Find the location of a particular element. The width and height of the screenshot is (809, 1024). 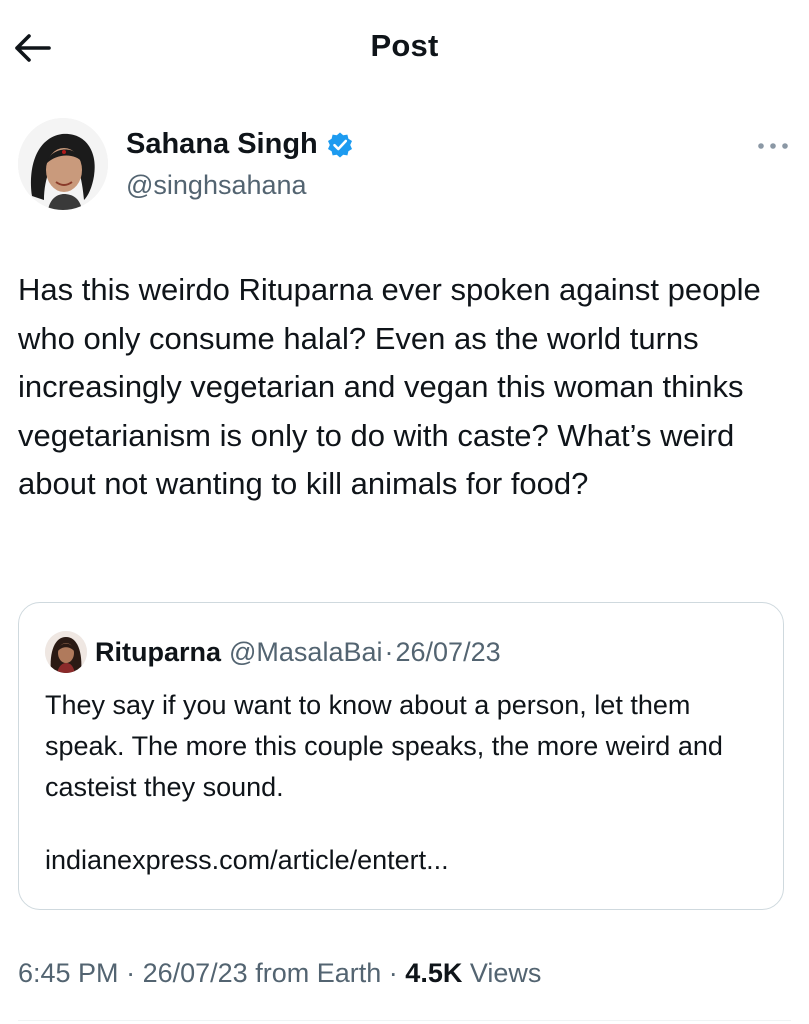

quoted-author-avatar is located at coordinates (66, 652).